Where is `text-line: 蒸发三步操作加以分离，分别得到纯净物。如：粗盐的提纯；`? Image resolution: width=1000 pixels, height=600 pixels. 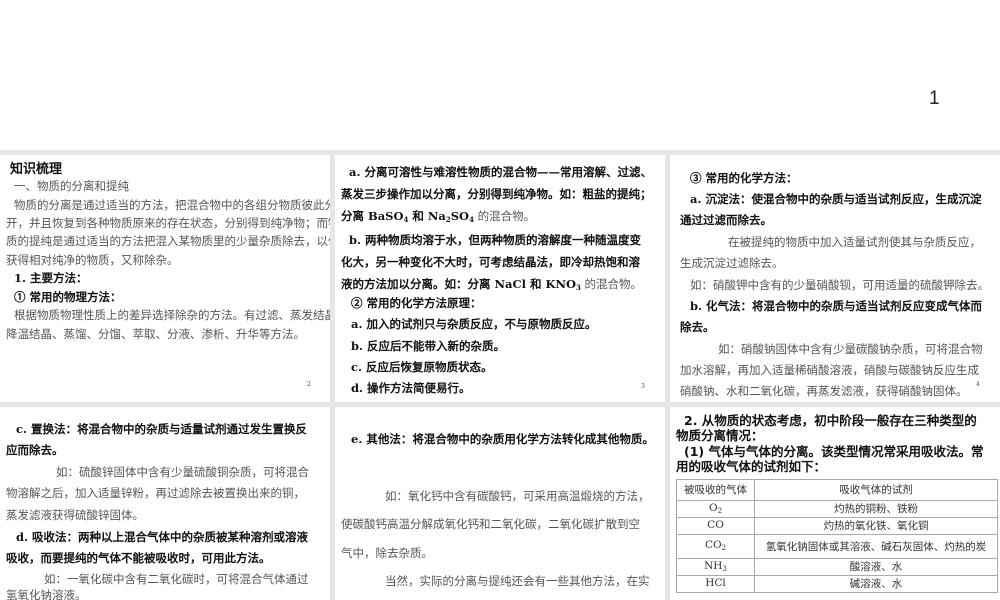
text-line: 蒸发三步操作加以分离，分别得到纯净物。如：粗盐的提纯； is located at coordinates (496, 194).